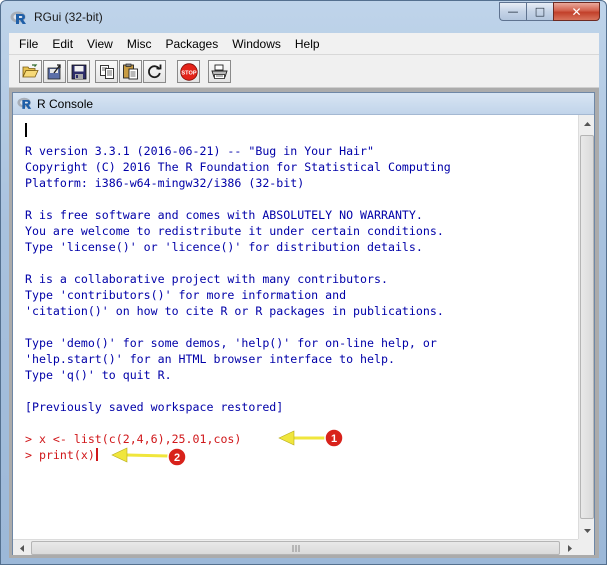 Image resolution: width=607 pixels, height=565 pixels. I want to click on paste-button, so click(130, 71).